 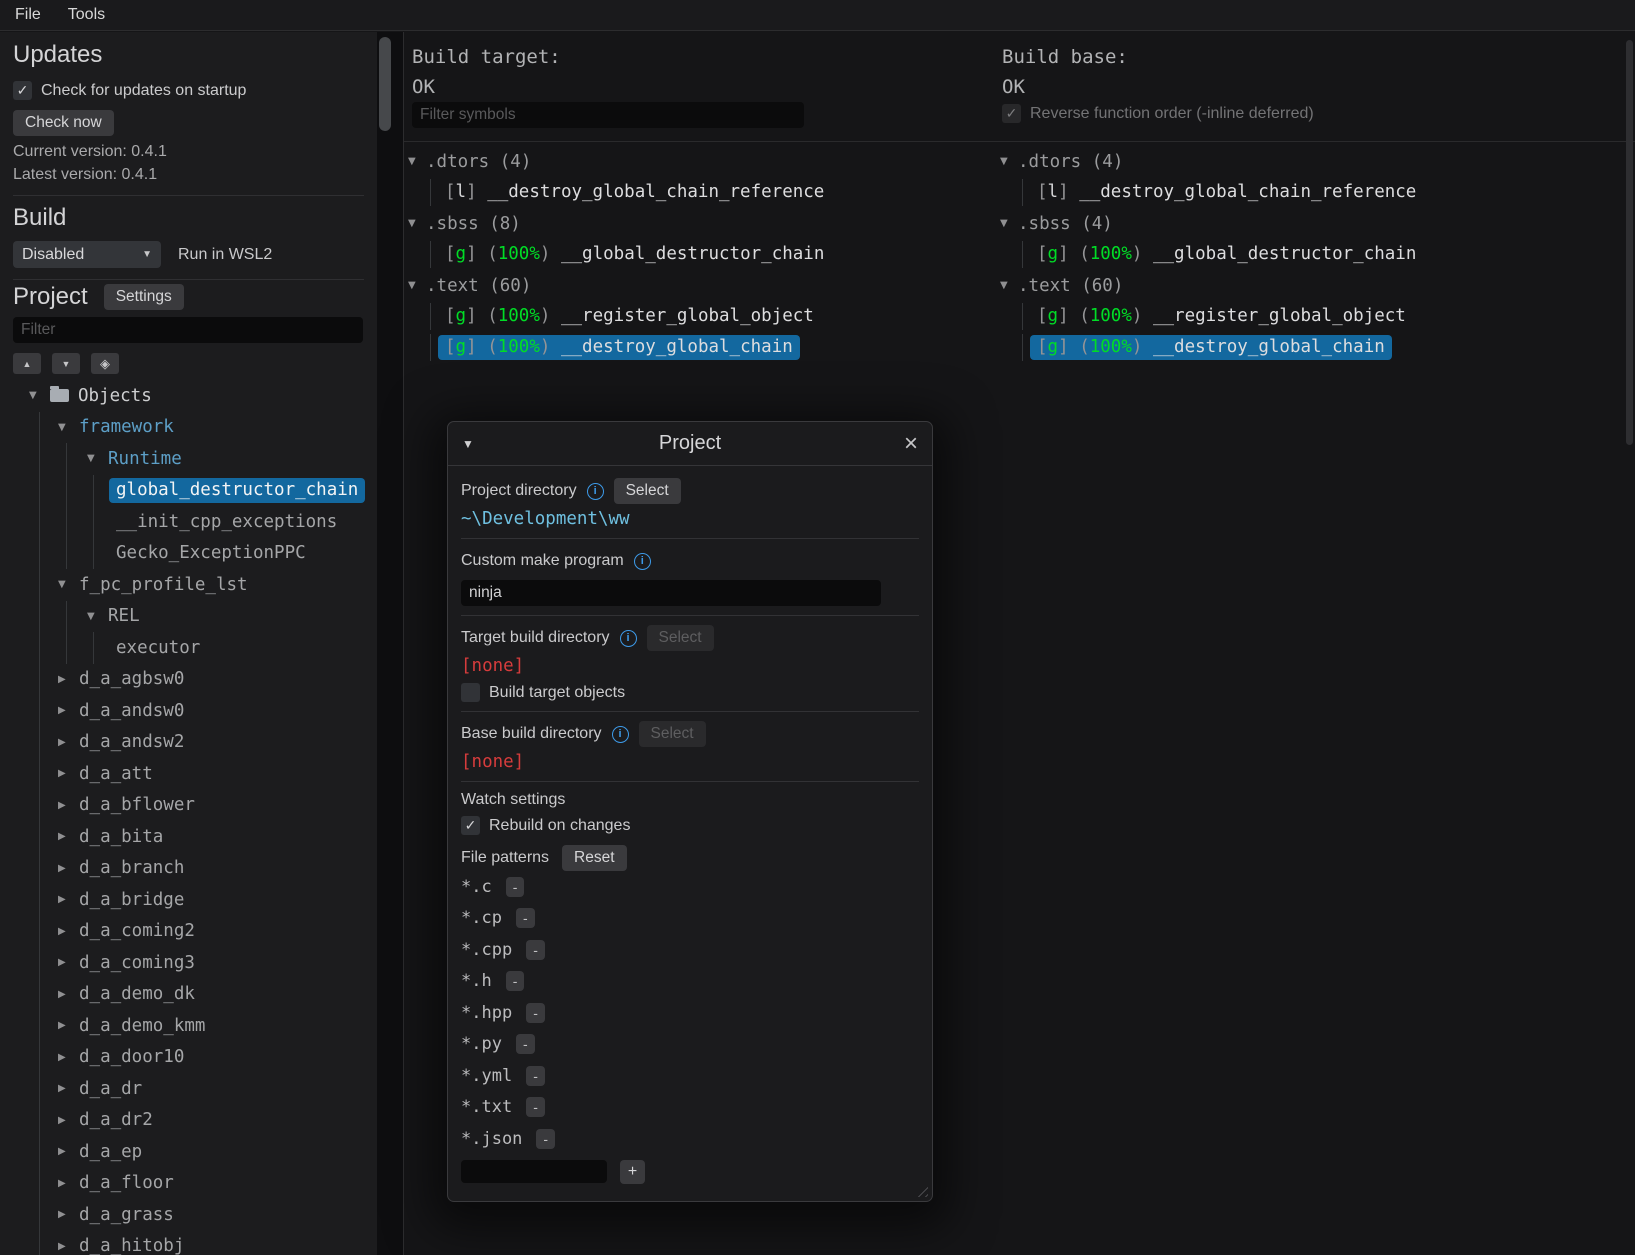 I want to click on tree-item-label: Gecko_ExceptionPPC, so click(x=211, y=553).